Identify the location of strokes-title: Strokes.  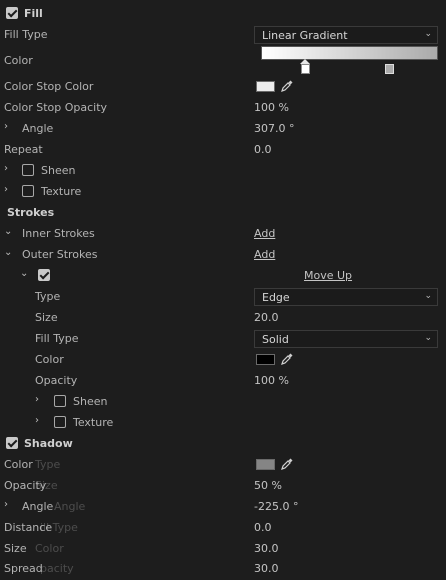
(31, 212).